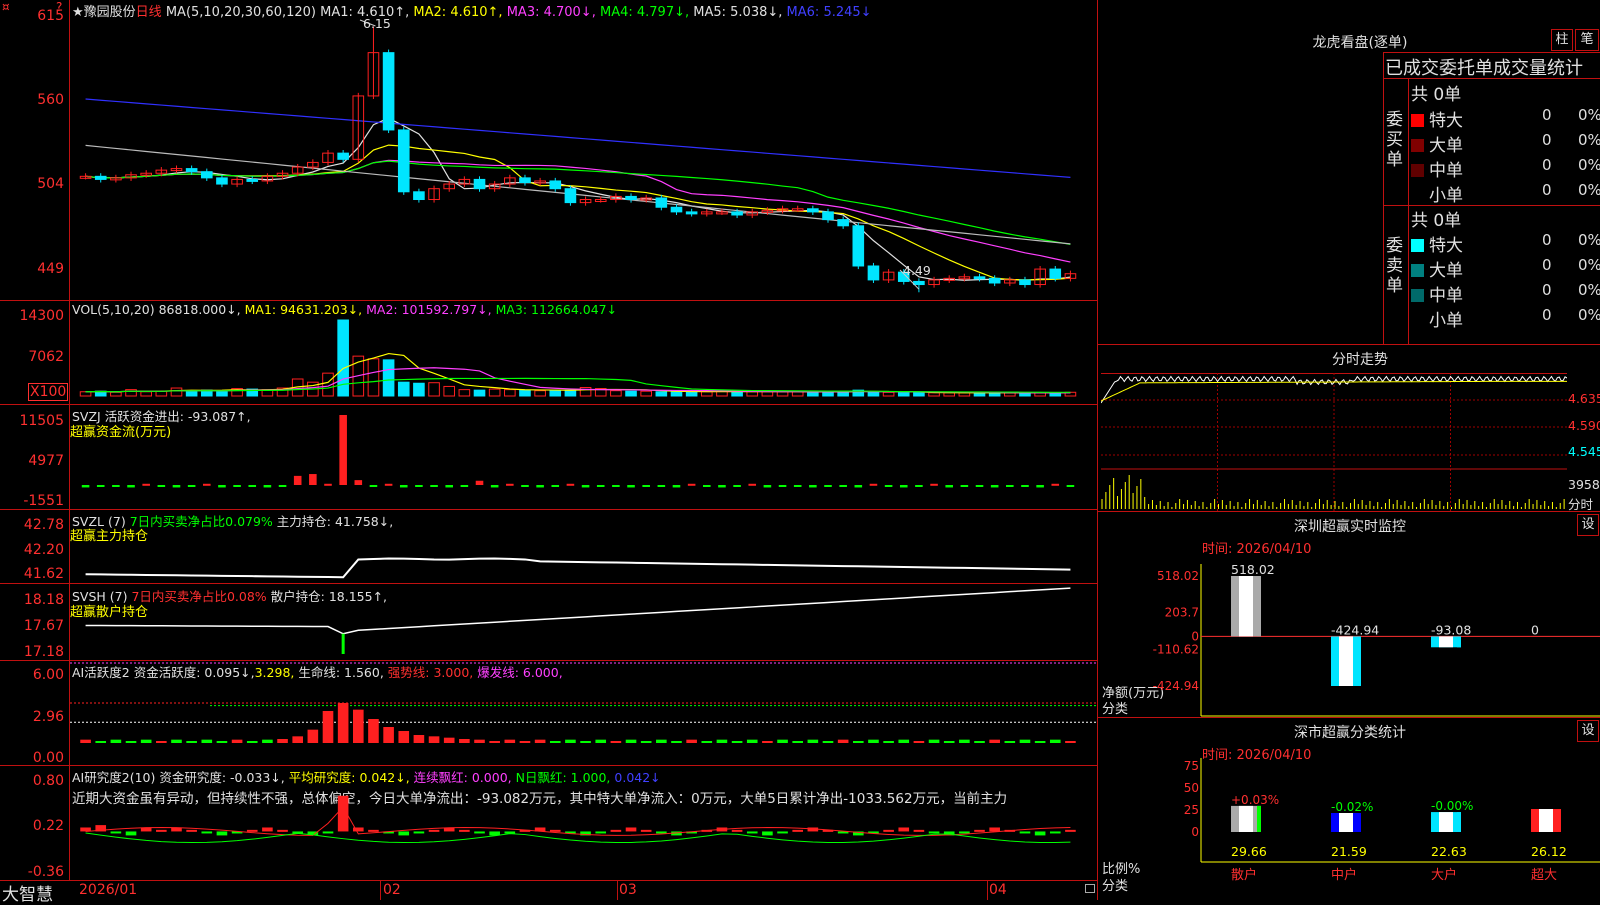 The height and width of the screenshot is (905, 1600). I want to click on ai1-tick: 6.00, so click(48, 675).